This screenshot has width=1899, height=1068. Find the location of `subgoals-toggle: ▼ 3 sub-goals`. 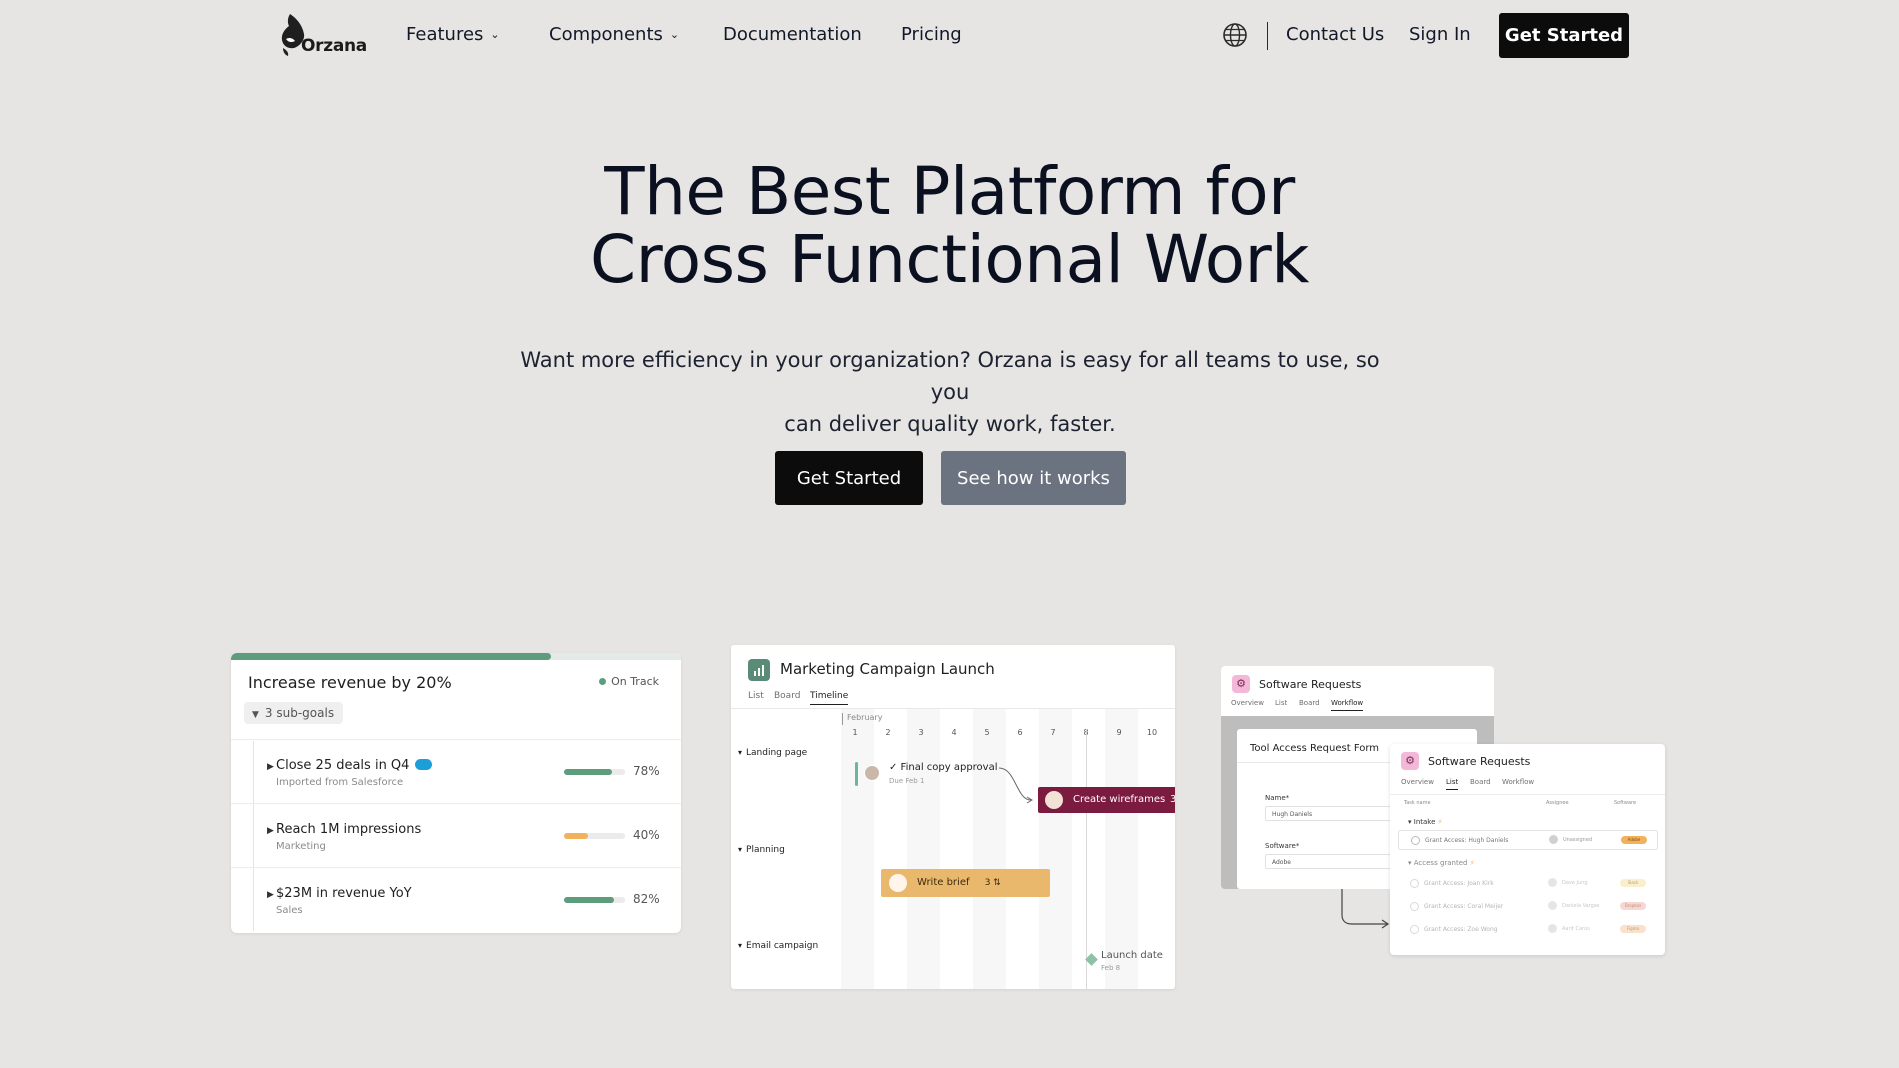

subgoals-toggle: ▼ 3 sub-goals is located at coordinates (294, 713).